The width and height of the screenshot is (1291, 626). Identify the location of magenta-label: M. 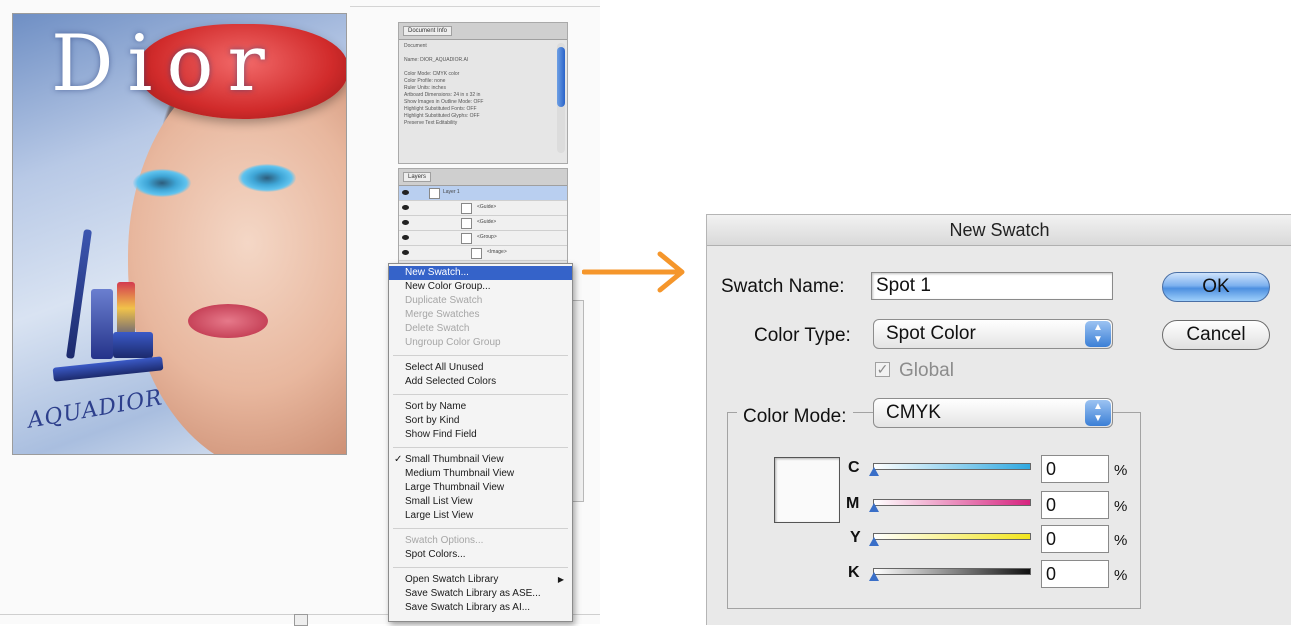
(853, 503).